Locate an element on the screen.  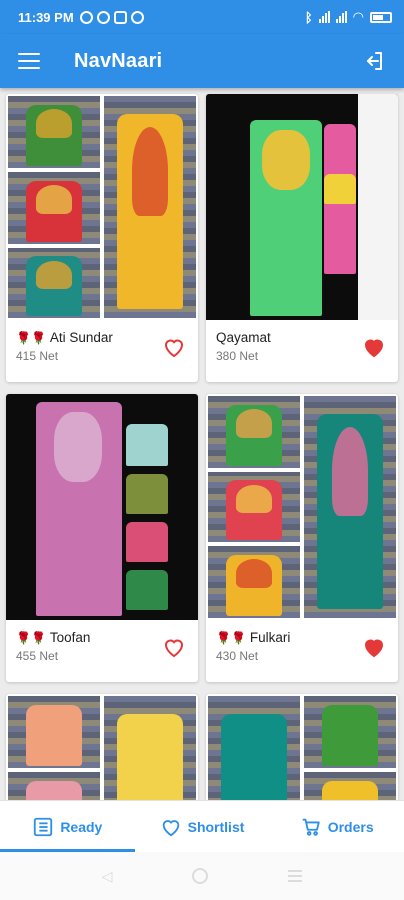
list-icon is located at coordinates (43, 826).